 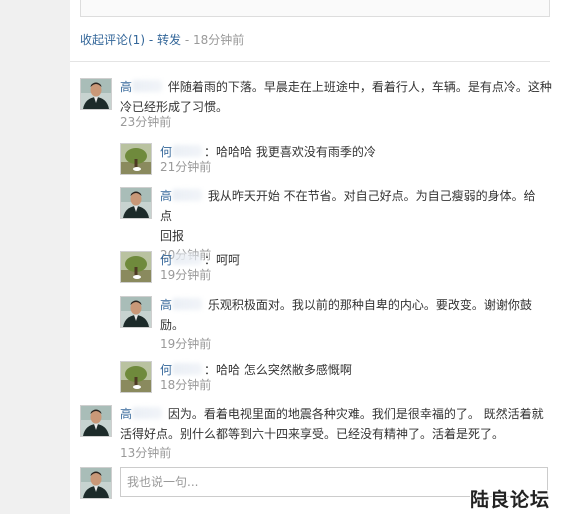 I want to click on reply-text: 呵呵, so click(x=228, y=260).